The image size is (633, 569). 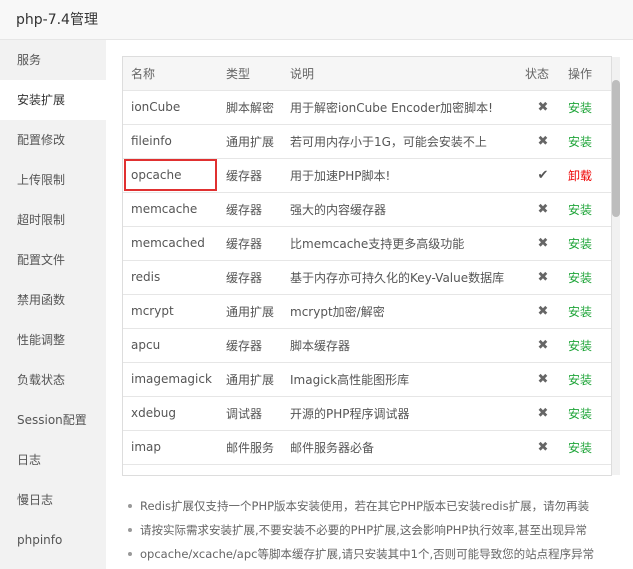 What do you see at coordinates (53, 540) in the screenshot?
I see `sidebar-item: phpinfo` at bounding box center [53, 540].